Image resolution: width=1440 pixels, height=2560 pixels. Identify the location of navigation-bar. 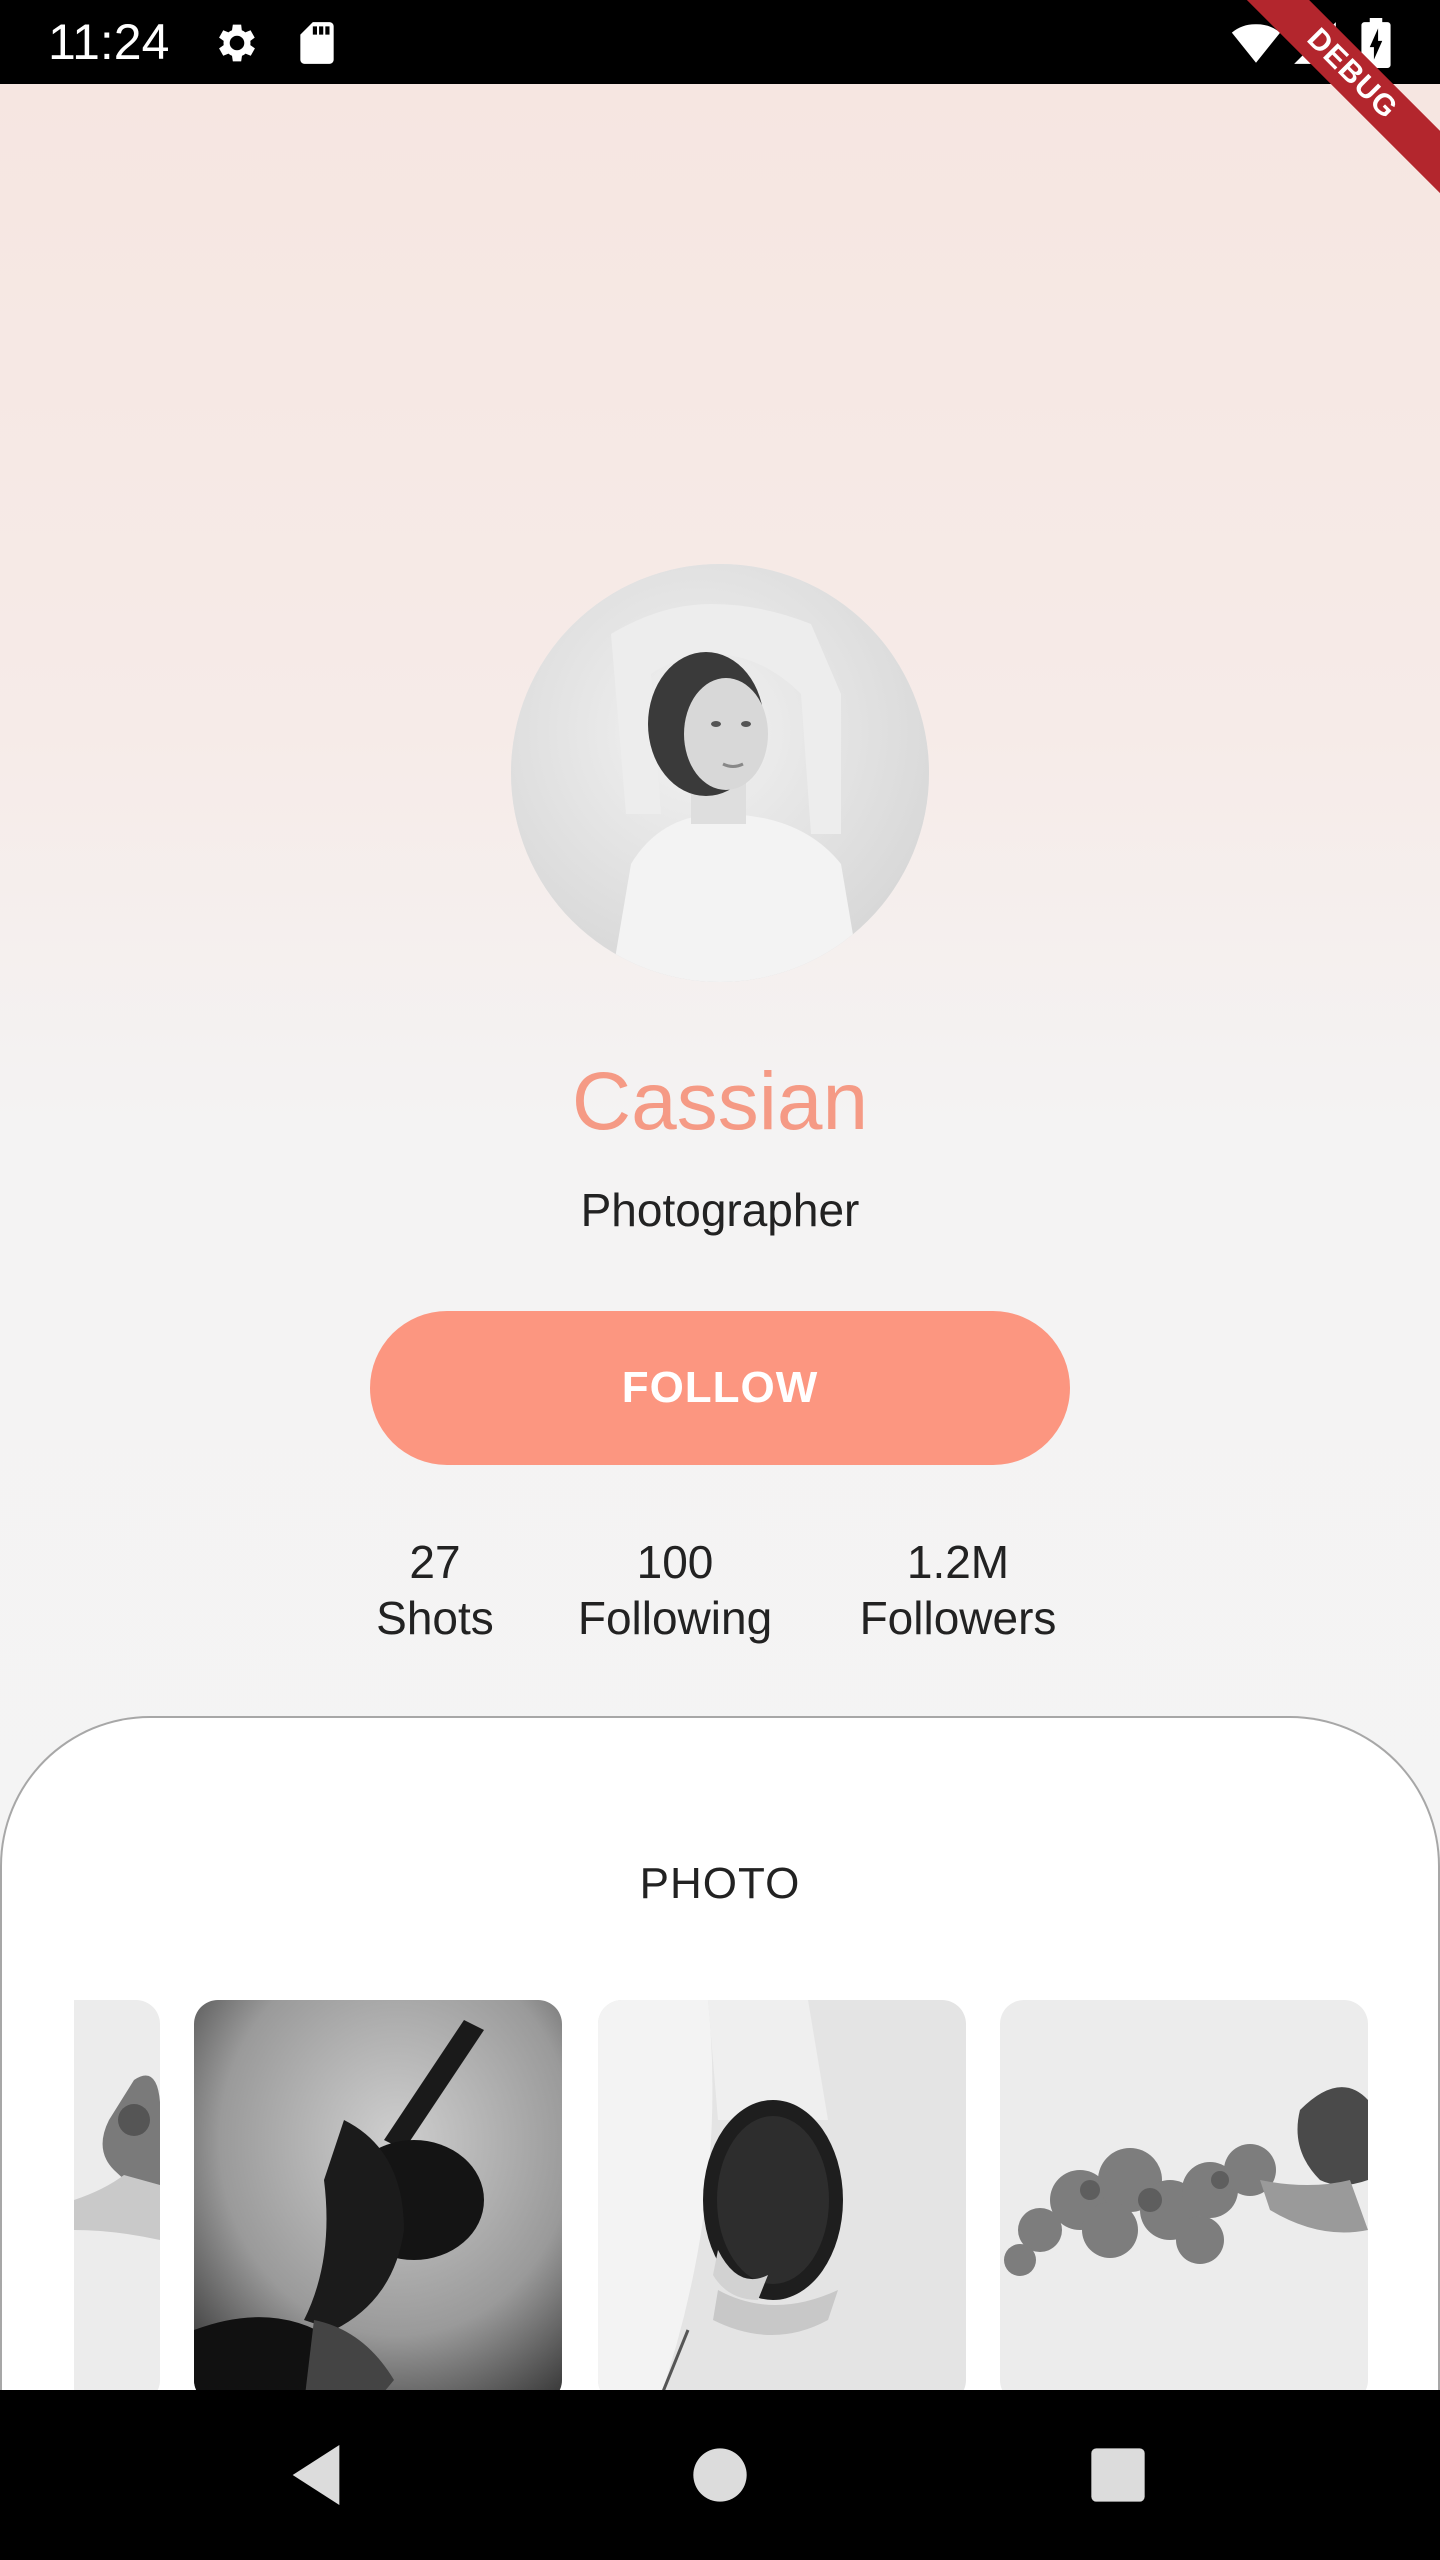
(720, 2475).